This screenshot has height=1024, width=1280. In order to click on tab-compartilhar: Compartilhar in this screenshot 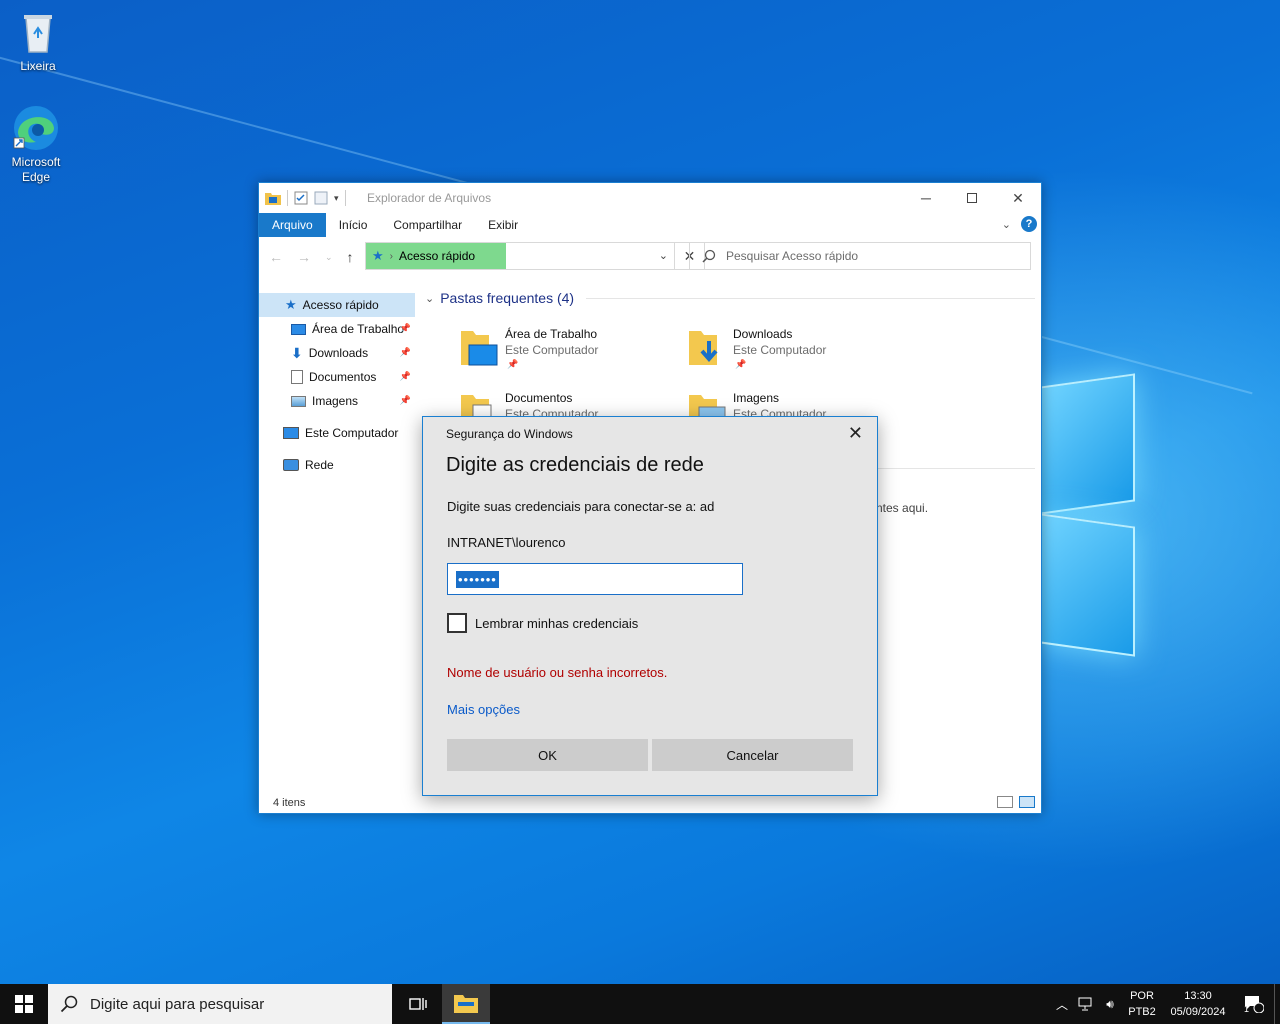, I will do `click(427, 225)`.